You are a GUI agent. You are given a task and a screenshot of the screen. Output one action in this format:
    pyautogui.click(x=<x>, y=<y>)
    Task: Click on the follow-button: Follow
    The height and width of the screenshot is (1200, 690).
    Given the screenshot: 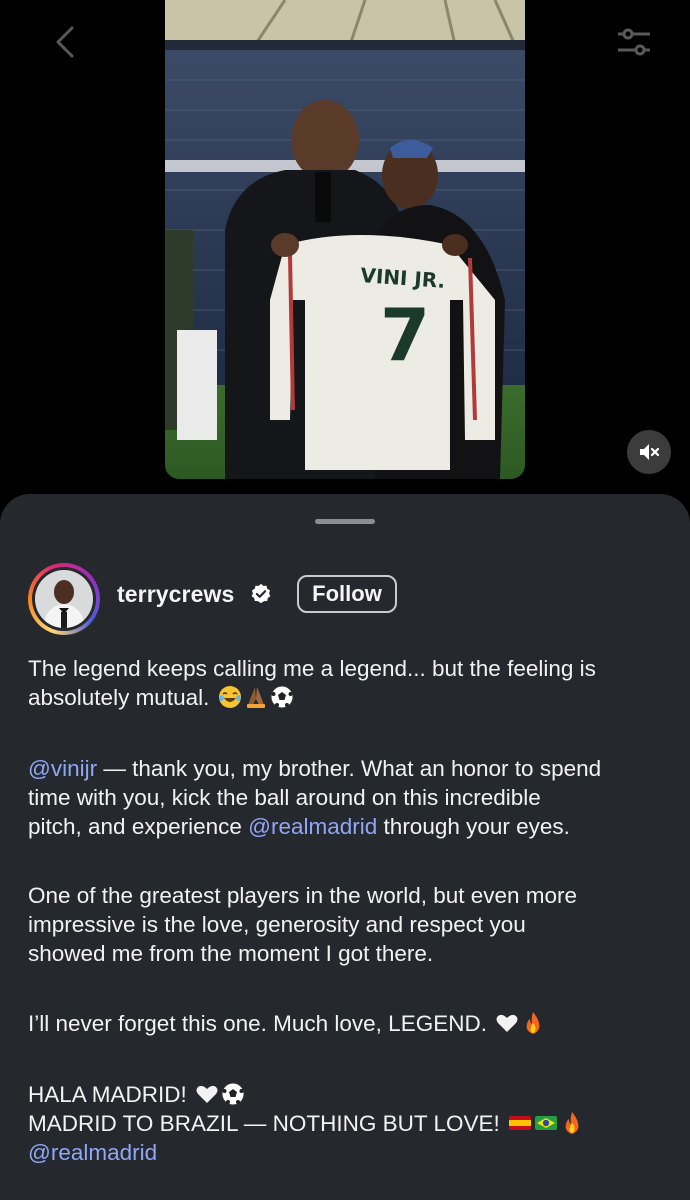 What is the action you would take?
    pyautogui.click(x=347, y=594)
    